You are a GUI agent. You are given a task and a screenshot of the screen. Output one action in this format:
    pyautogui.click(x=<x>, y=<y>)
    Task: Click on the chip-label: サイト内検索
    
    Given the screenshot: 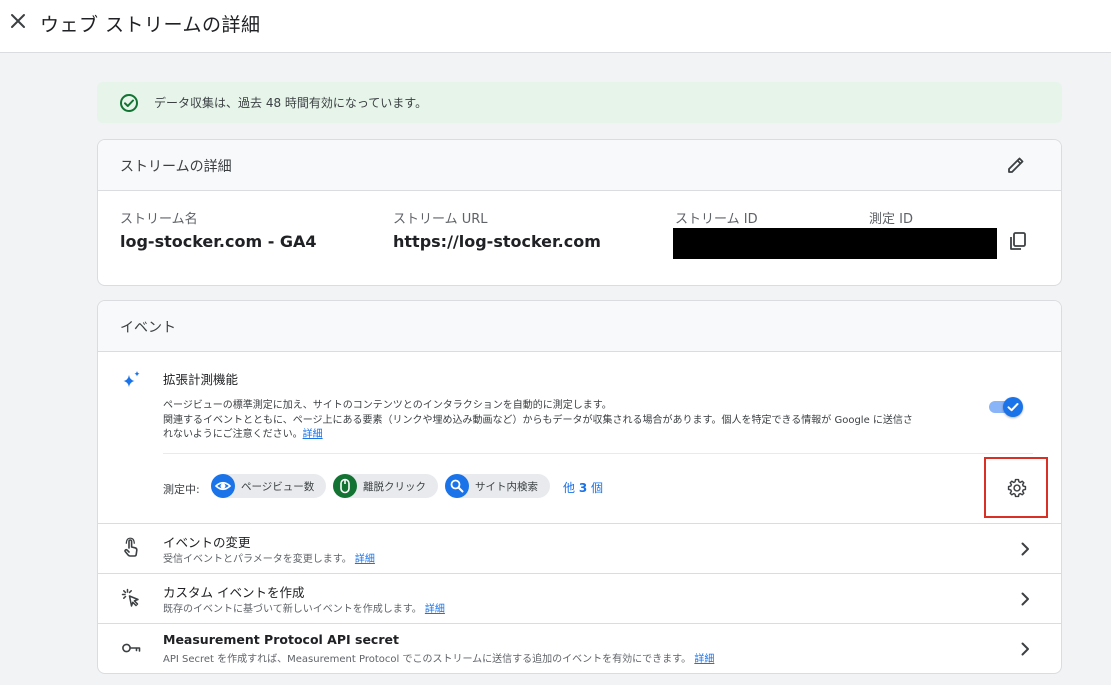 What is the action you would take?
    pyautogui.click(x=506, y=487)
    